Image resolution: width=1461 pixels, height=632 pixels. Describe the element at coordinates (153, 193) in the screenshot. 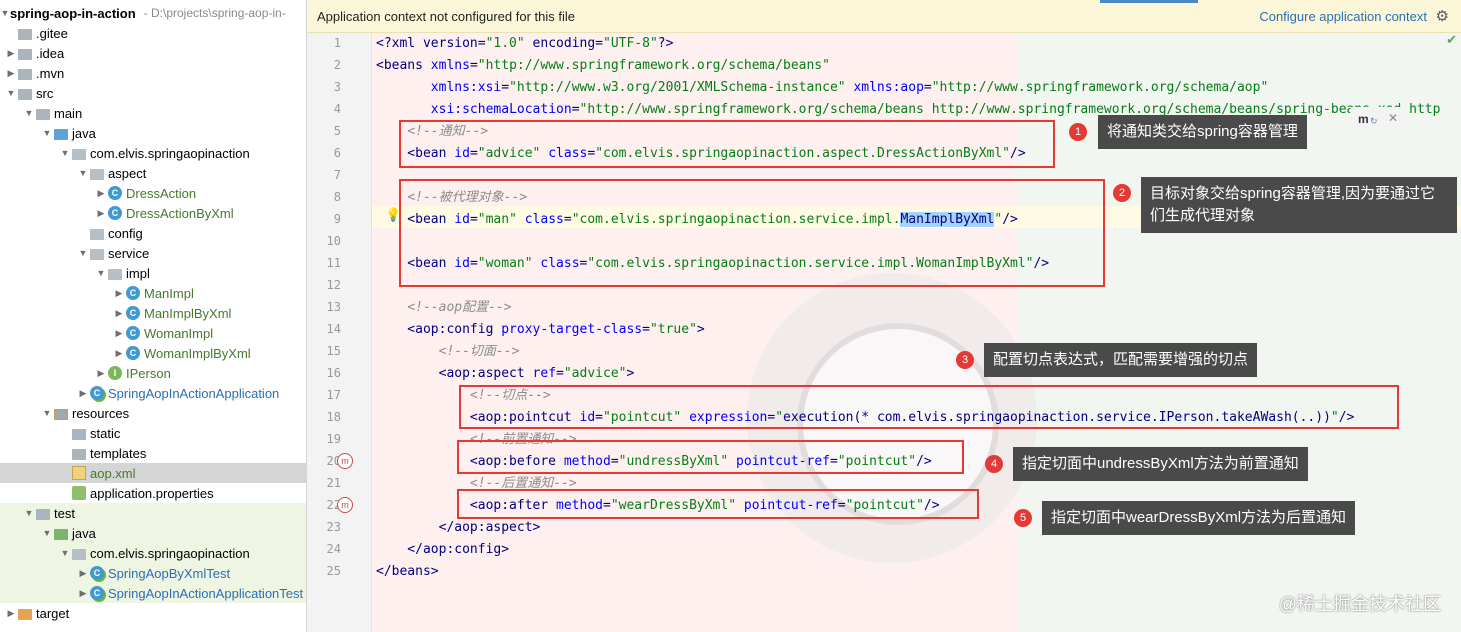

I see `tree-item: ▶ C DressAction` at that location.